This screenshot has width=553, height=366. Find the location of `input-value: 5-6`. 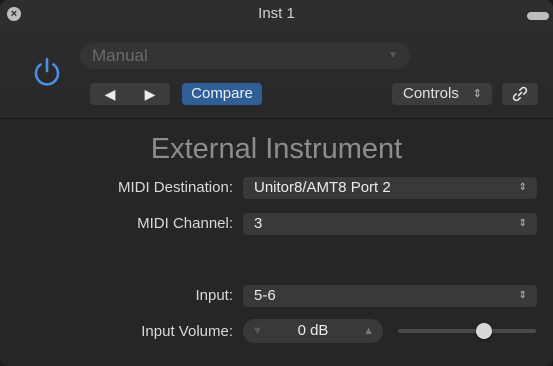

input-value: 5-6 is located at coordinates (265, 295).